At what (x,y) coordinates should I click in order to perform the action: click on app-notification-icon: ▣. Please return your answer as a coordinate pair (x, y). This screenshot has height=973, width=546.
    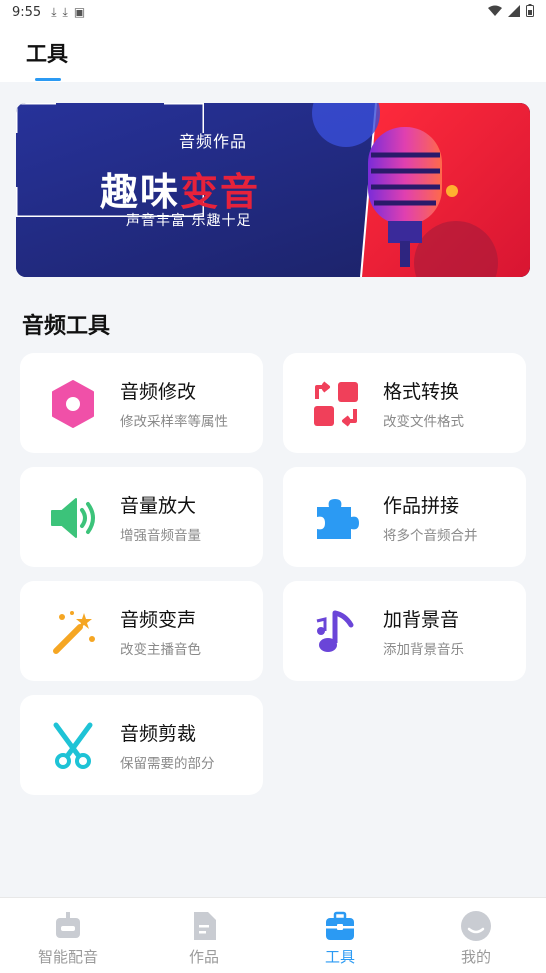
    Looking at the image, I should click on (79, 11).